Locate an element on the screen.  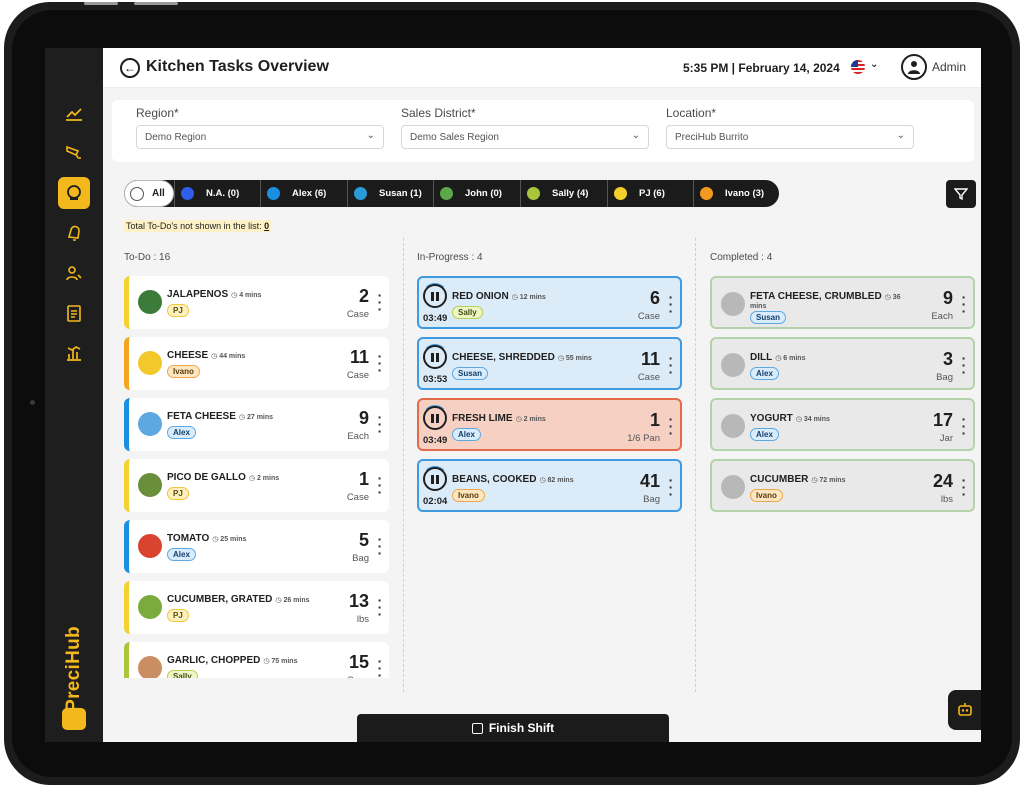
task-card: 02:04 BEANS, COOKED ◷ 82 mins Ivano 41 Bag · · · is located at coordinates (549, 485).